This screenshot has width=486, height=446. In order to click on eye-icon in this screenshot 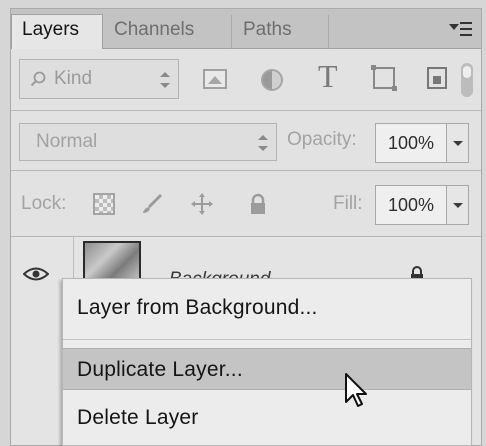, I will do `click(36, 274)`.